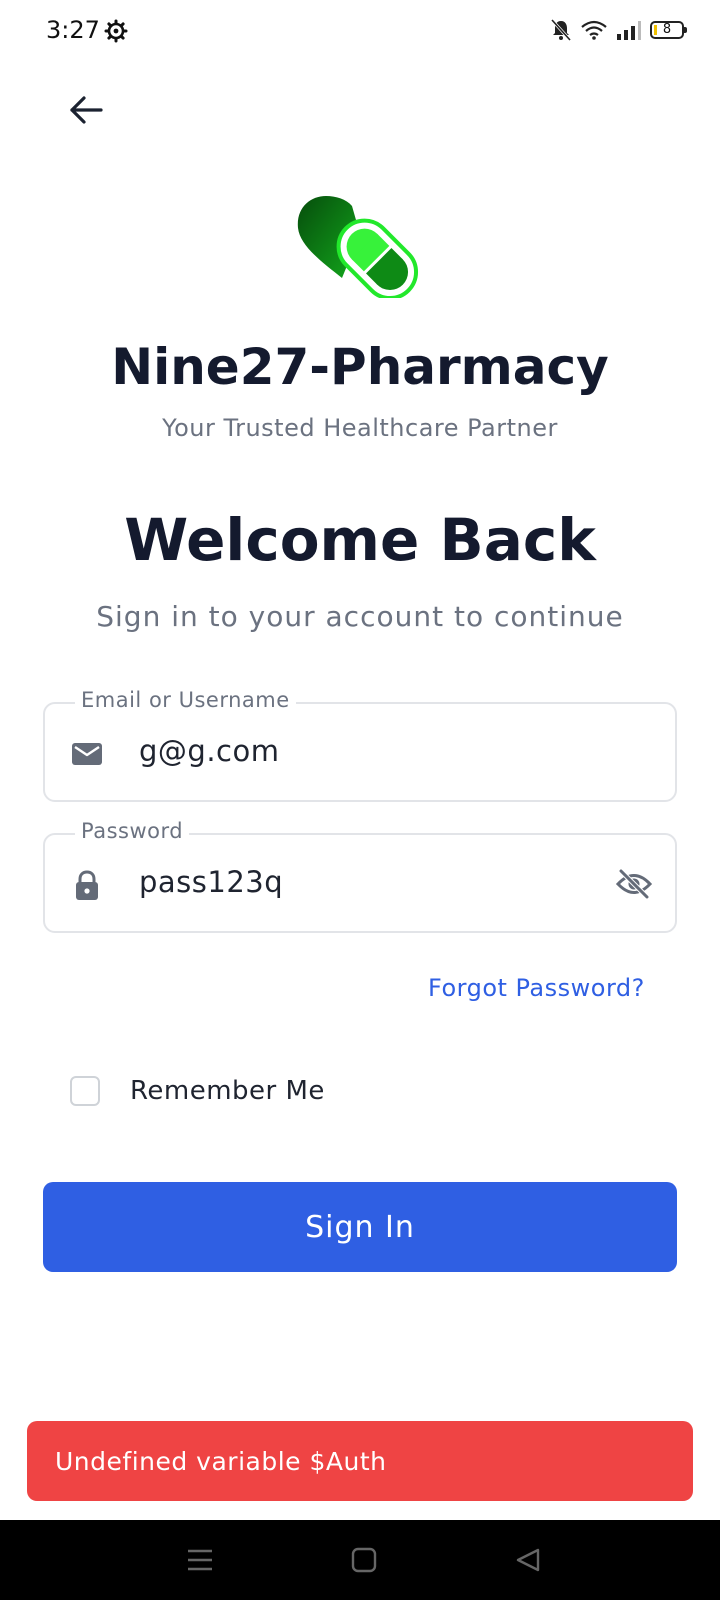  Describe the element at coordinates (360, 1227) in the screenshot. I see `sign-in-button: Sign In` at that location.